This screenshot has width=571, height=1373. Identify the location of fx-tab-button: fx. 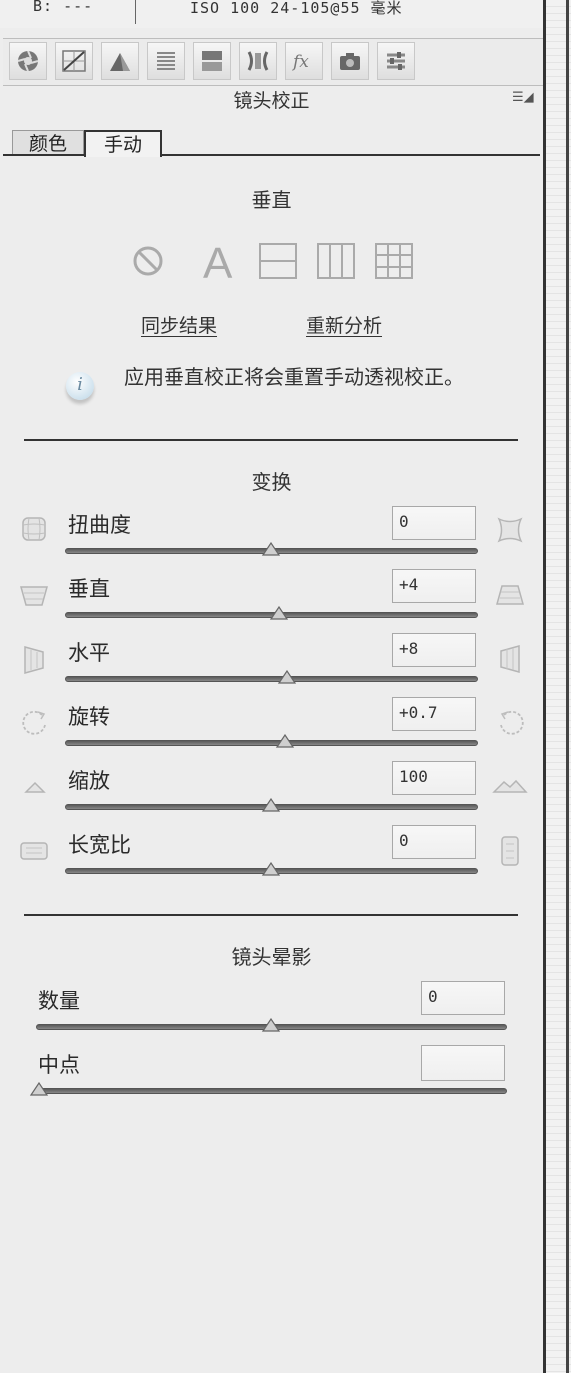
(304, 61).